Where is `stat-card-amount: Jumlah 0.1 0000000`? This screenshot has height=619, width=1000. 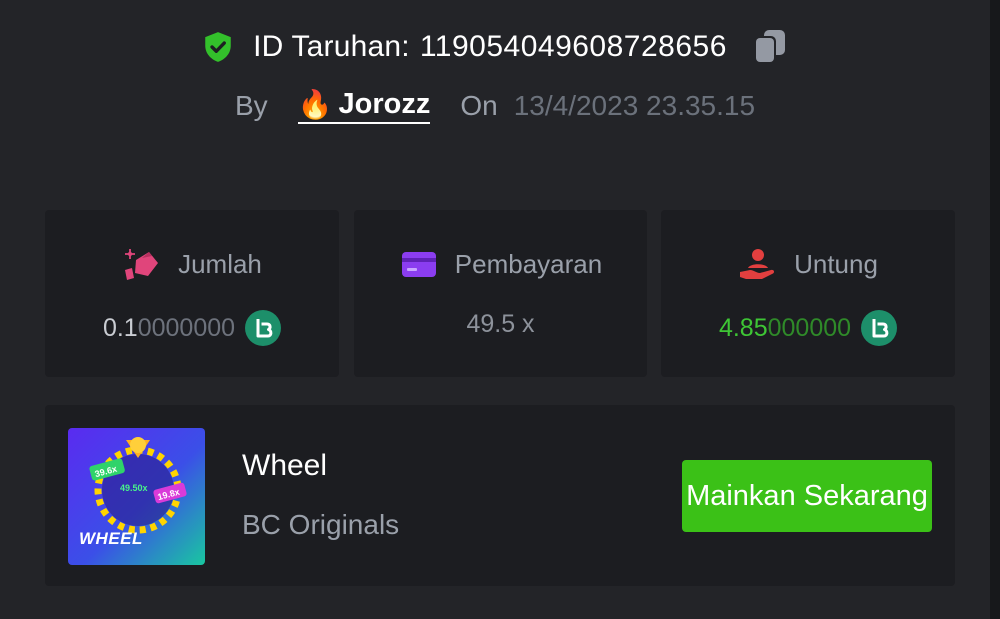 stat-card-amount: Jumlah 0.1 0000000 is located at coordinates (192, 293).